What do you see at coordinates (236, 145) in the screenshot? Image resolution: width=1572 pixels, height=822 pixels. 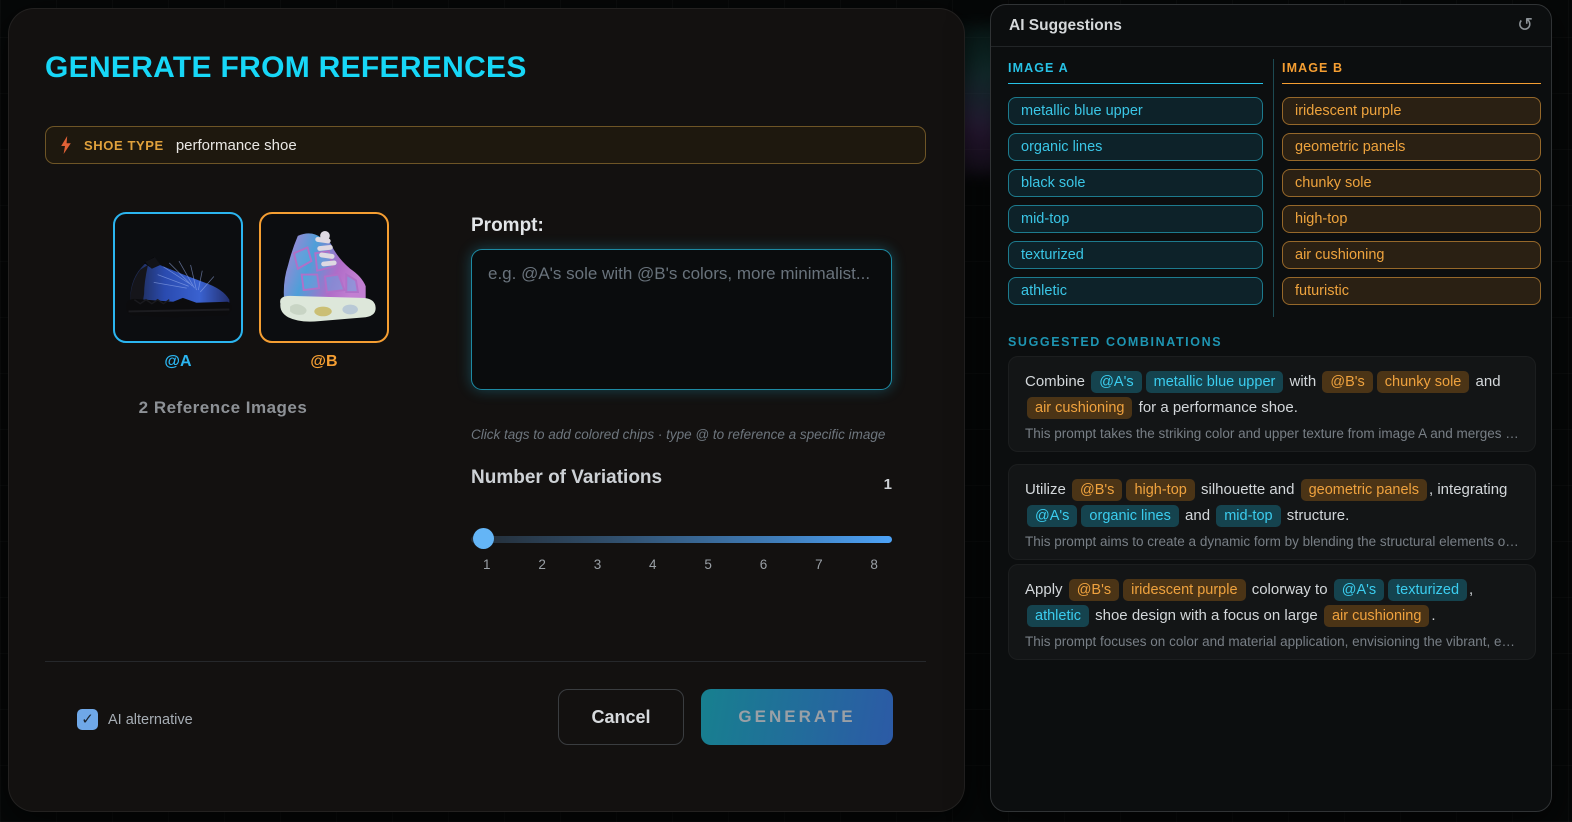 I see `shoe-type-value: performance shoe` at bounding box center [236, 145].